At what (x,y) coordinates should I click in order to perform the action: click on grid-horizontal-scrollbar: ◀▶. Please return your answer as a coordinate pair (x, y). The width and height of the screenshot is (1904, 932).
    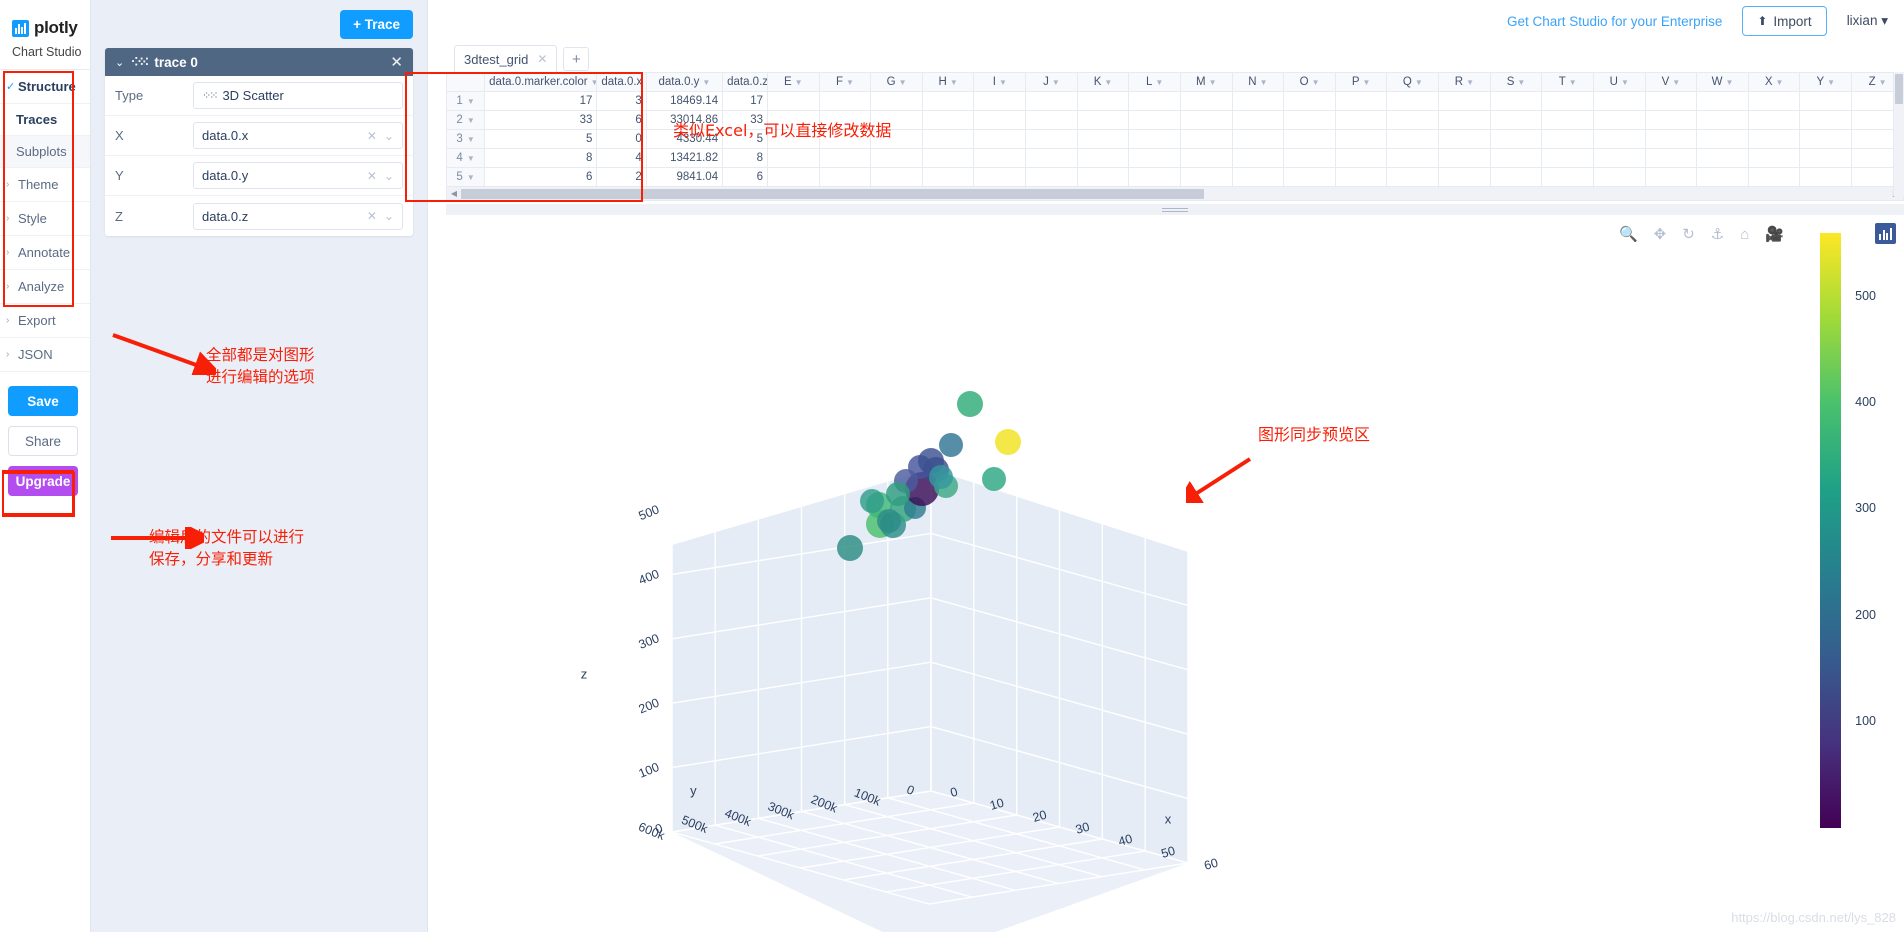
    Looking at the image, I should click on (1175, 194).